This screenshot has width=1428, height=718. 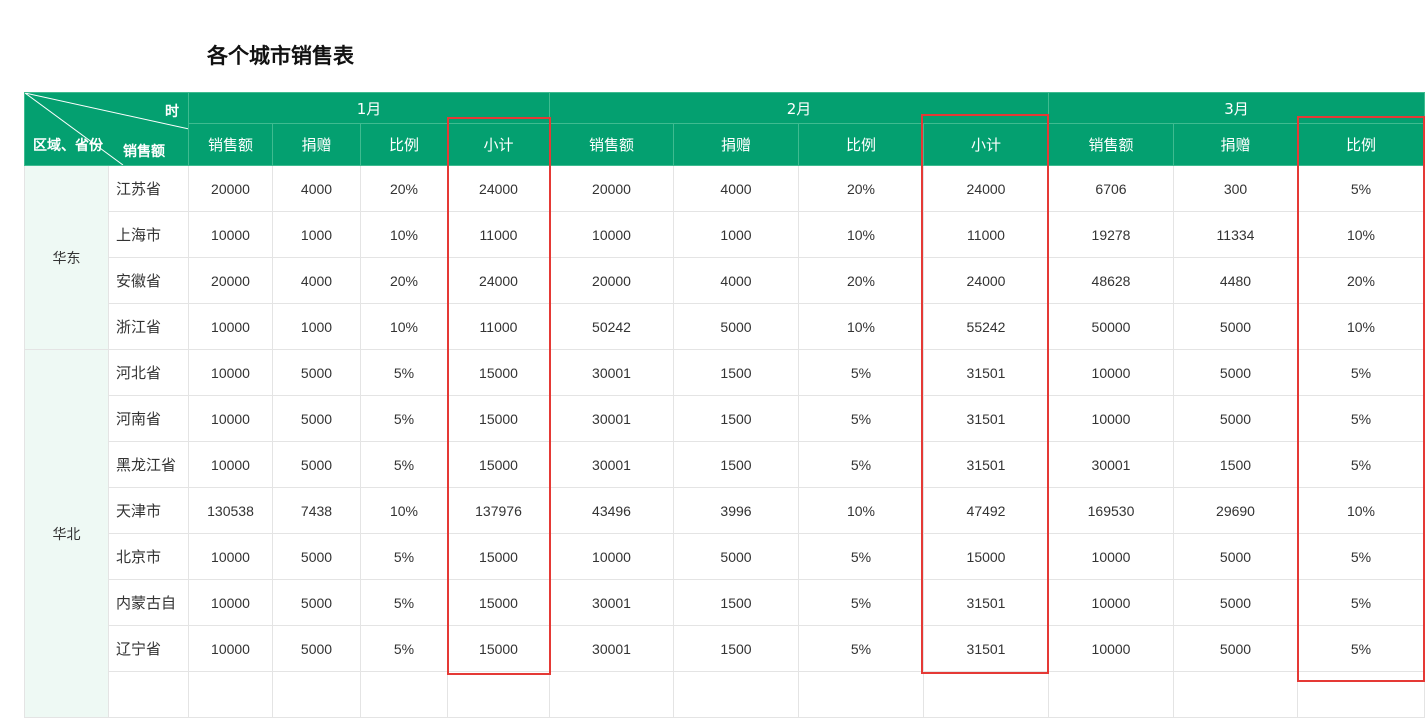 I want to click on highlight-box-m2-subtotal, so click(x=985, y=394).